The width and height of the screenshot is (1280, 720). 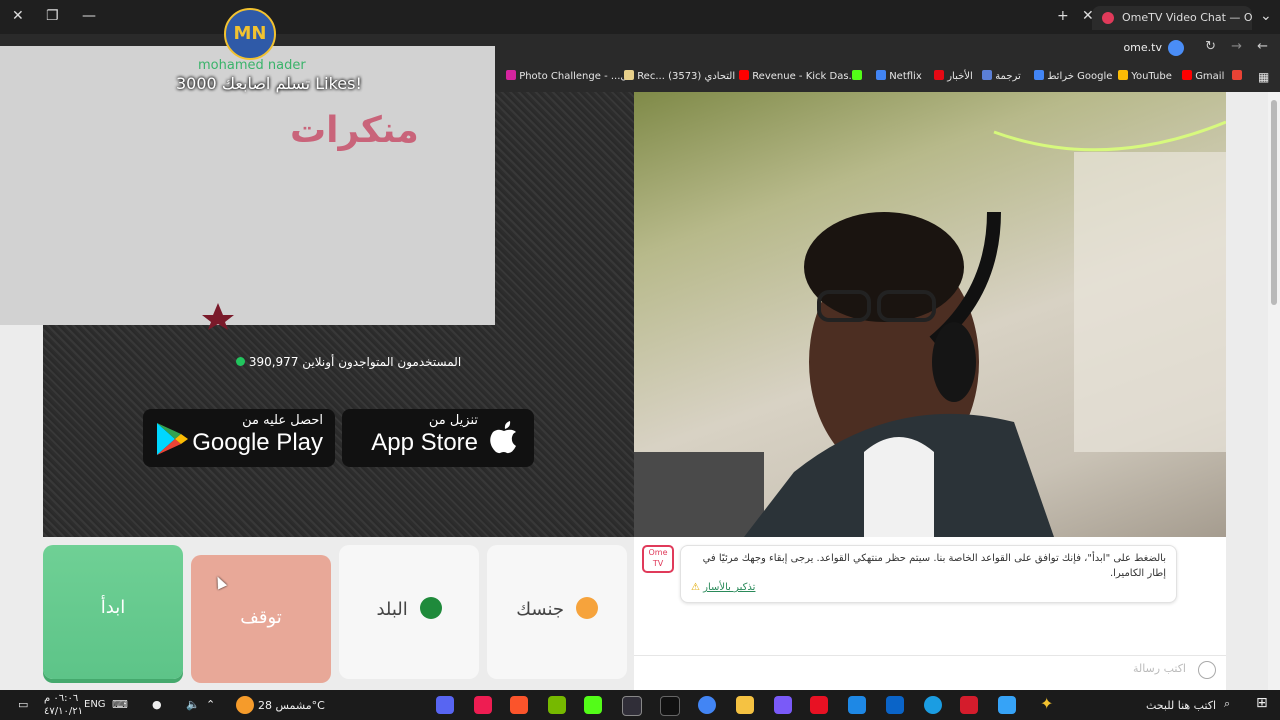 I want to click on bookmark-translate: ترجمة, so click(x=999, y=76).